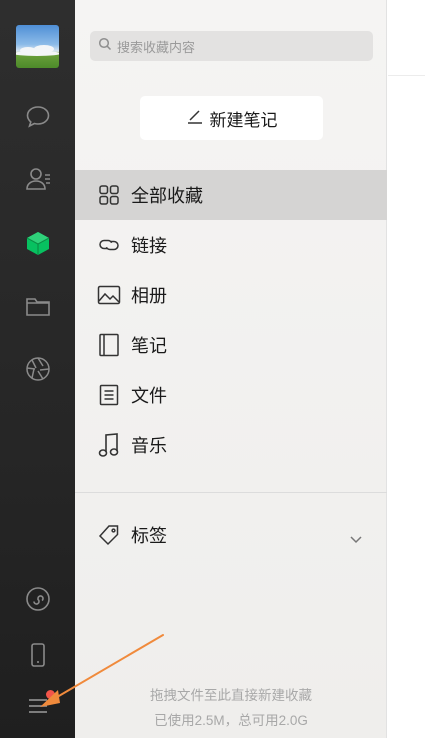 This screenshot has height=738, width=425. I want to click on nav-item-label: 全部收藏, so click(167, 196).